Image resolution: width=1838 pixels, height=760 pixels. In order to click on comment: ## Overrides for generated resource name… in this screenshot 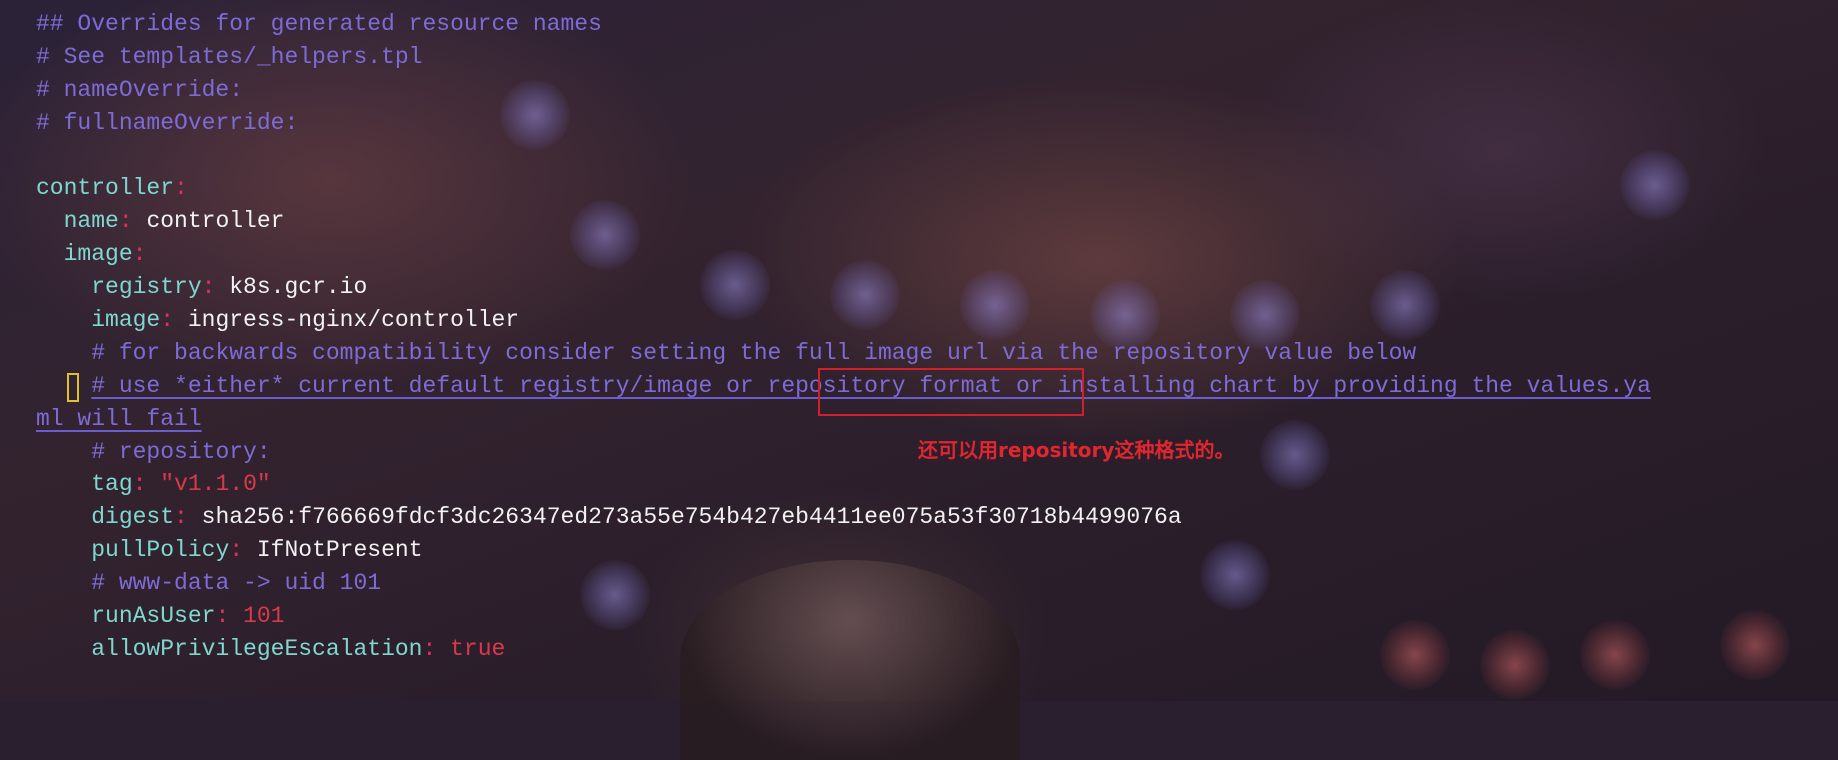, I will do `click(319, 24)`.